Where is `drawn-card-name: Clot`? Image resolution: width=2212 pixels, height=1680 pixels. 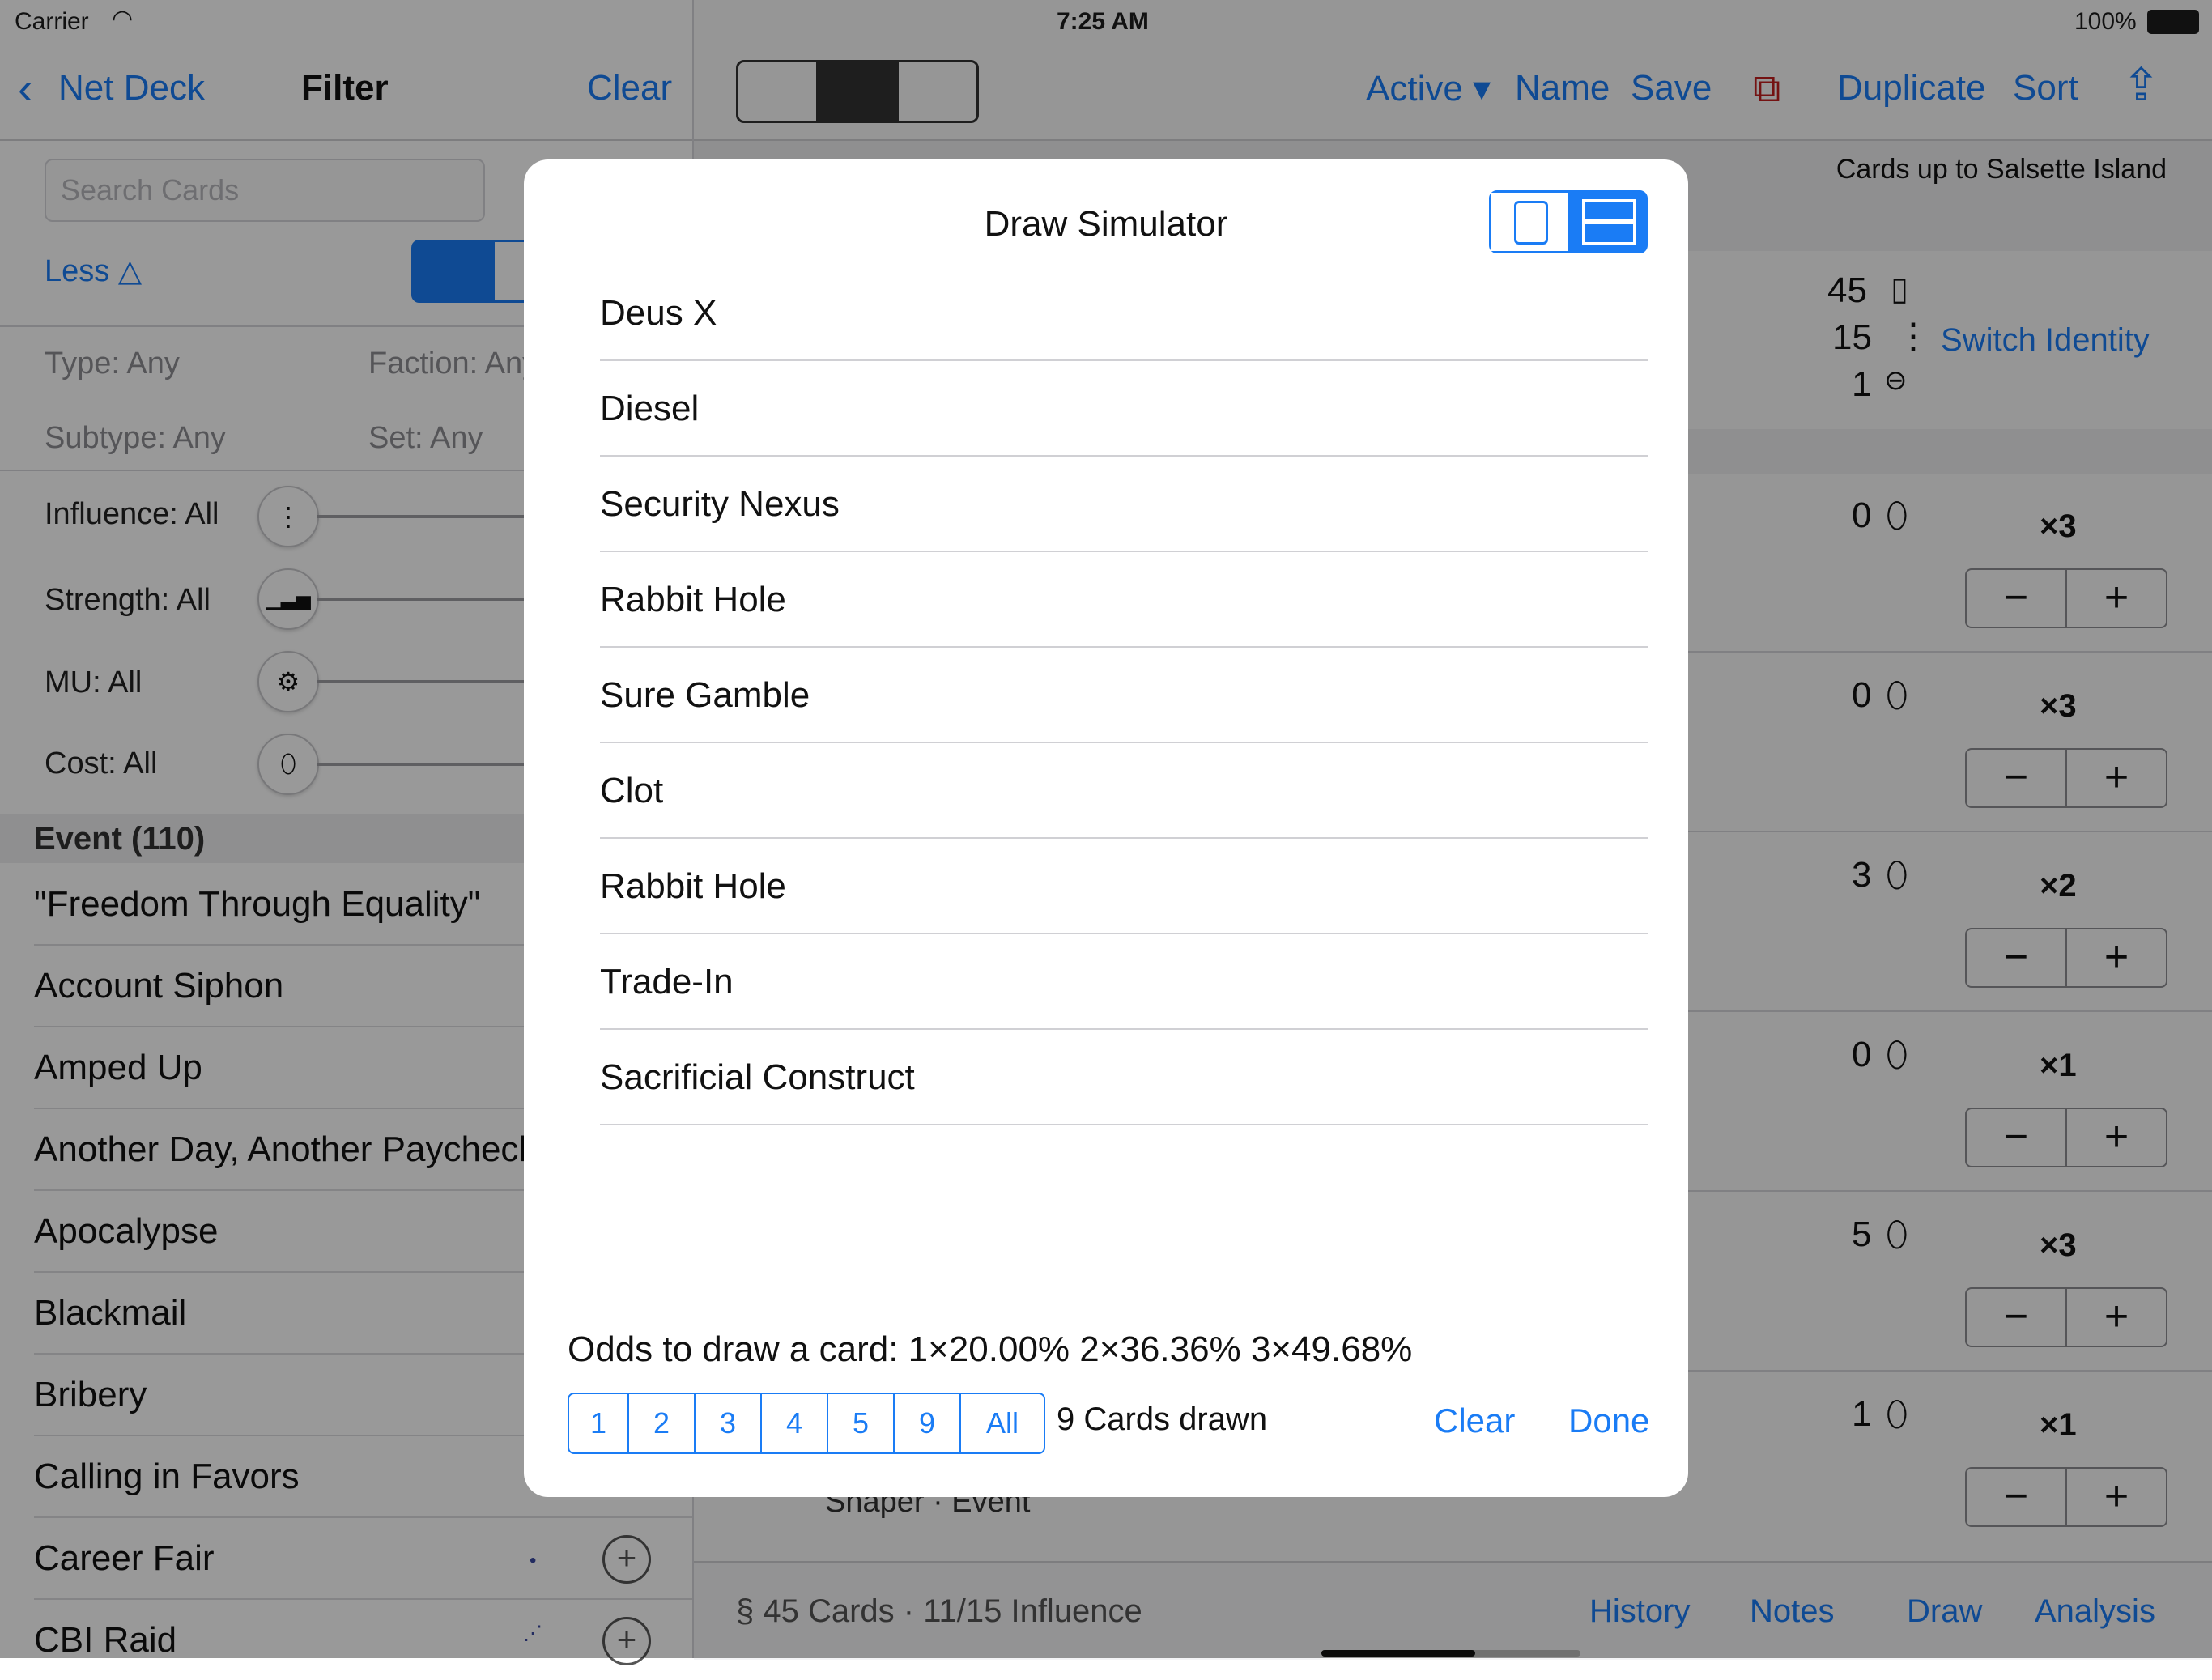
drawn-card-name: Clot is located at coordinates (632, 791).